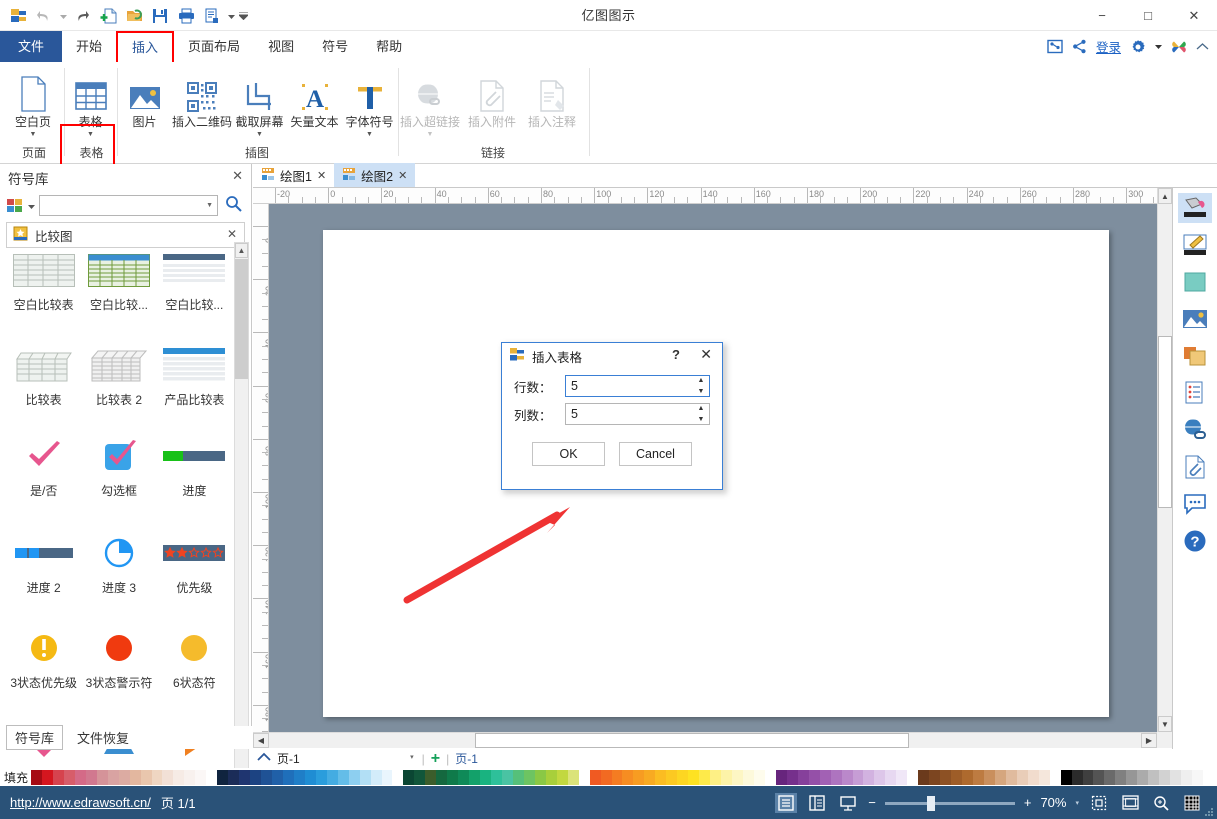 This screenshot has width=1217, height=819. I want to click on canvas-vscroll-thumb, so click(1165, 422).